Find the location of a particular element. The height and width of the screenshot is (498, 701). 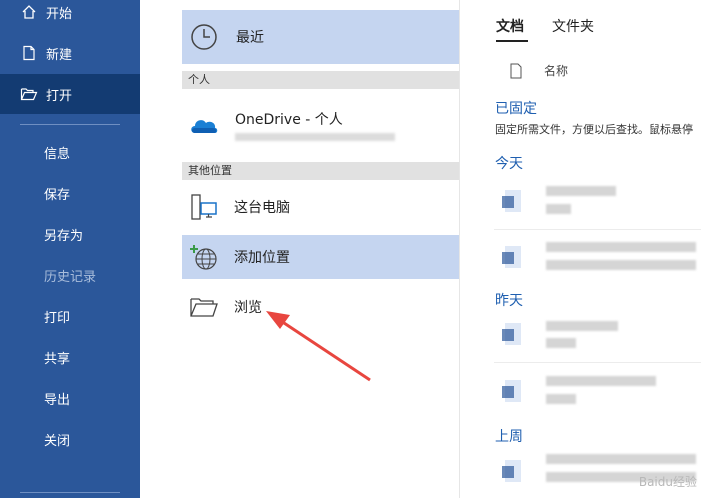

nav-print: 打印 is located at coordinates (70, 316).